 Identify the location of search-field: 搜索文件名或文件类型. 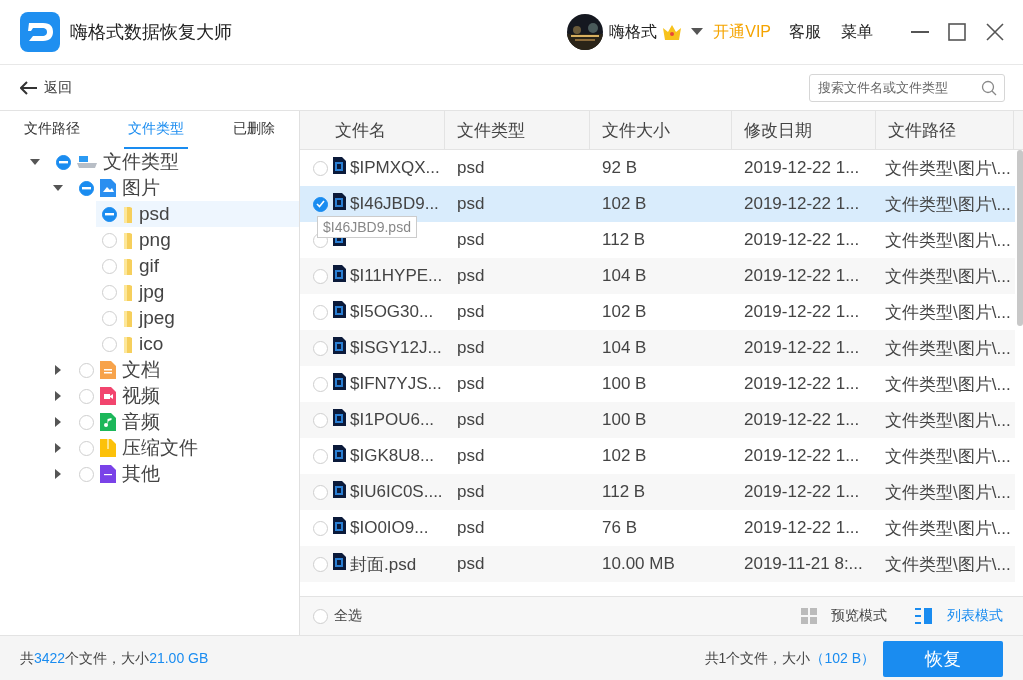
(907, 87).